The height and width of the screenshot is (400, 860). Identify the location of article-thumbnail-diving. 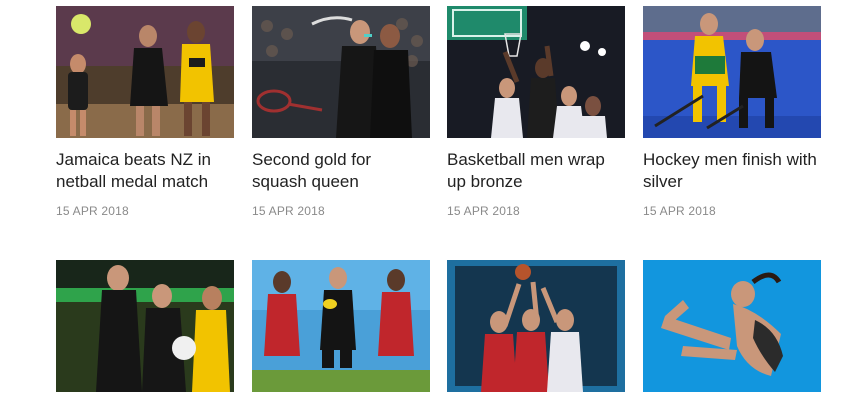
(732, 326).